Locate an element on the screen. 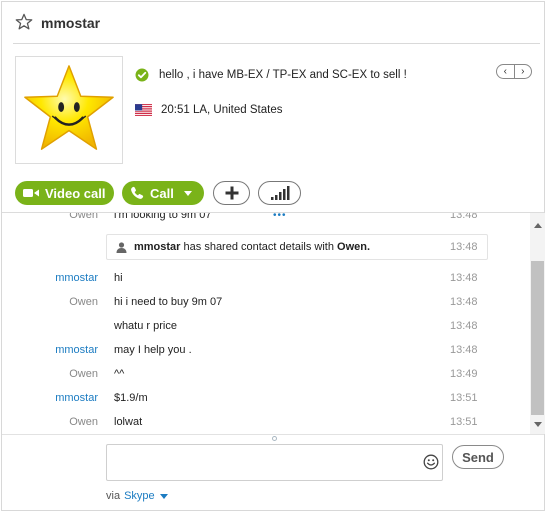  smiley-icon is located at coordinates (431, 462).